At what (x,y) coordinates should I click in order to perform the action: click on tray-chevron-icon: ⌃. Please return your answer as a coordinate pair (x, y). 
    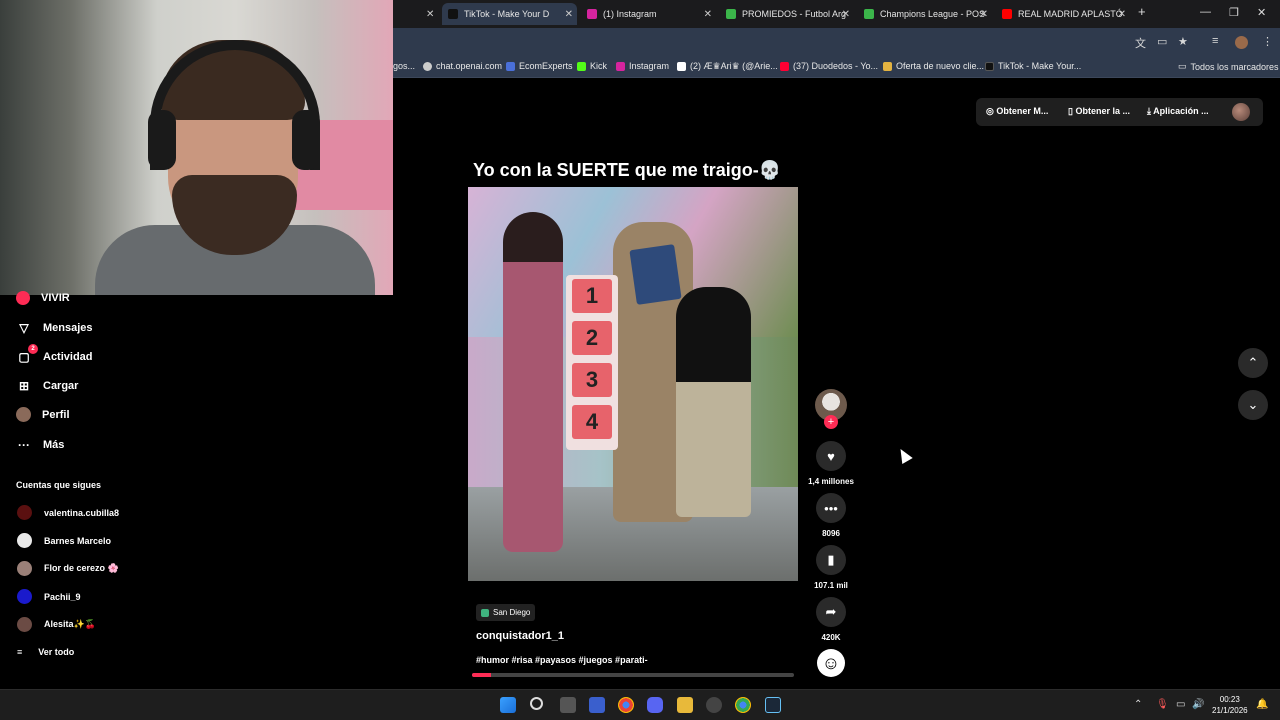
    Looking at the image, I should click on (1138, 704).